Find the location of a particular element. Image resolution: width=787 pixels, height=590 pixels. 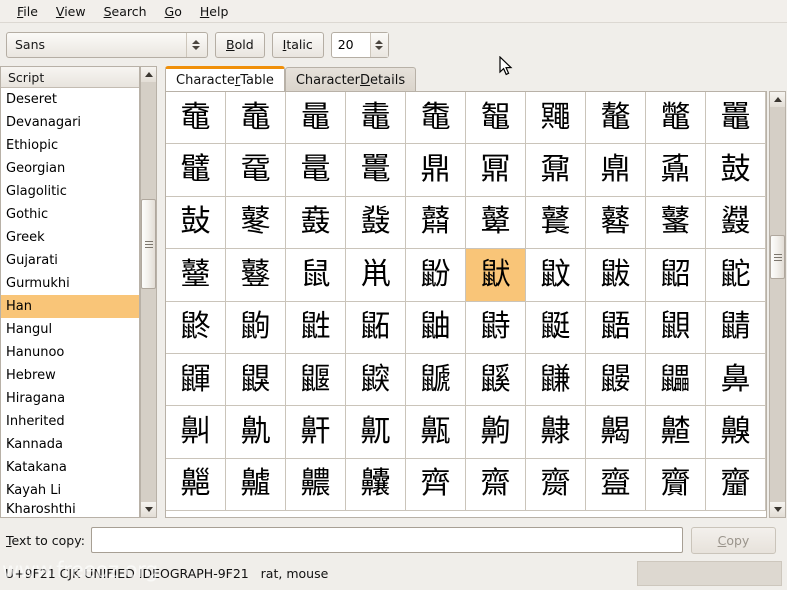

character-cell: 鼞 is located at coordinates (196, 275).